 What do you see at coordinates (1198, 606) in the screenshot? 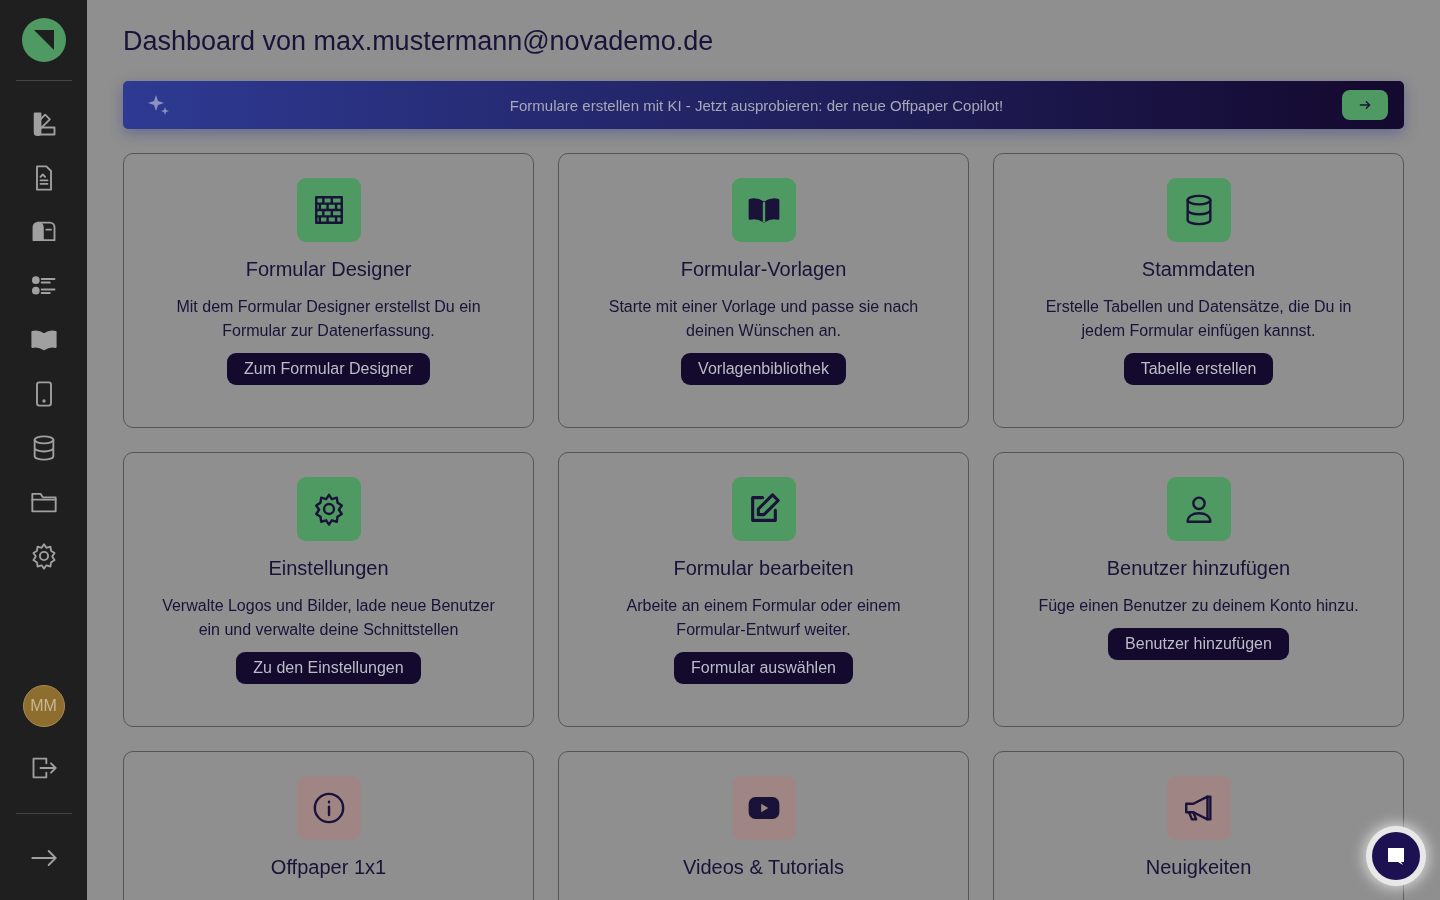
I see `card-description: Füge einen Benutzer zu deinem Konto hinzu.` at bounding box center [1198, 606].